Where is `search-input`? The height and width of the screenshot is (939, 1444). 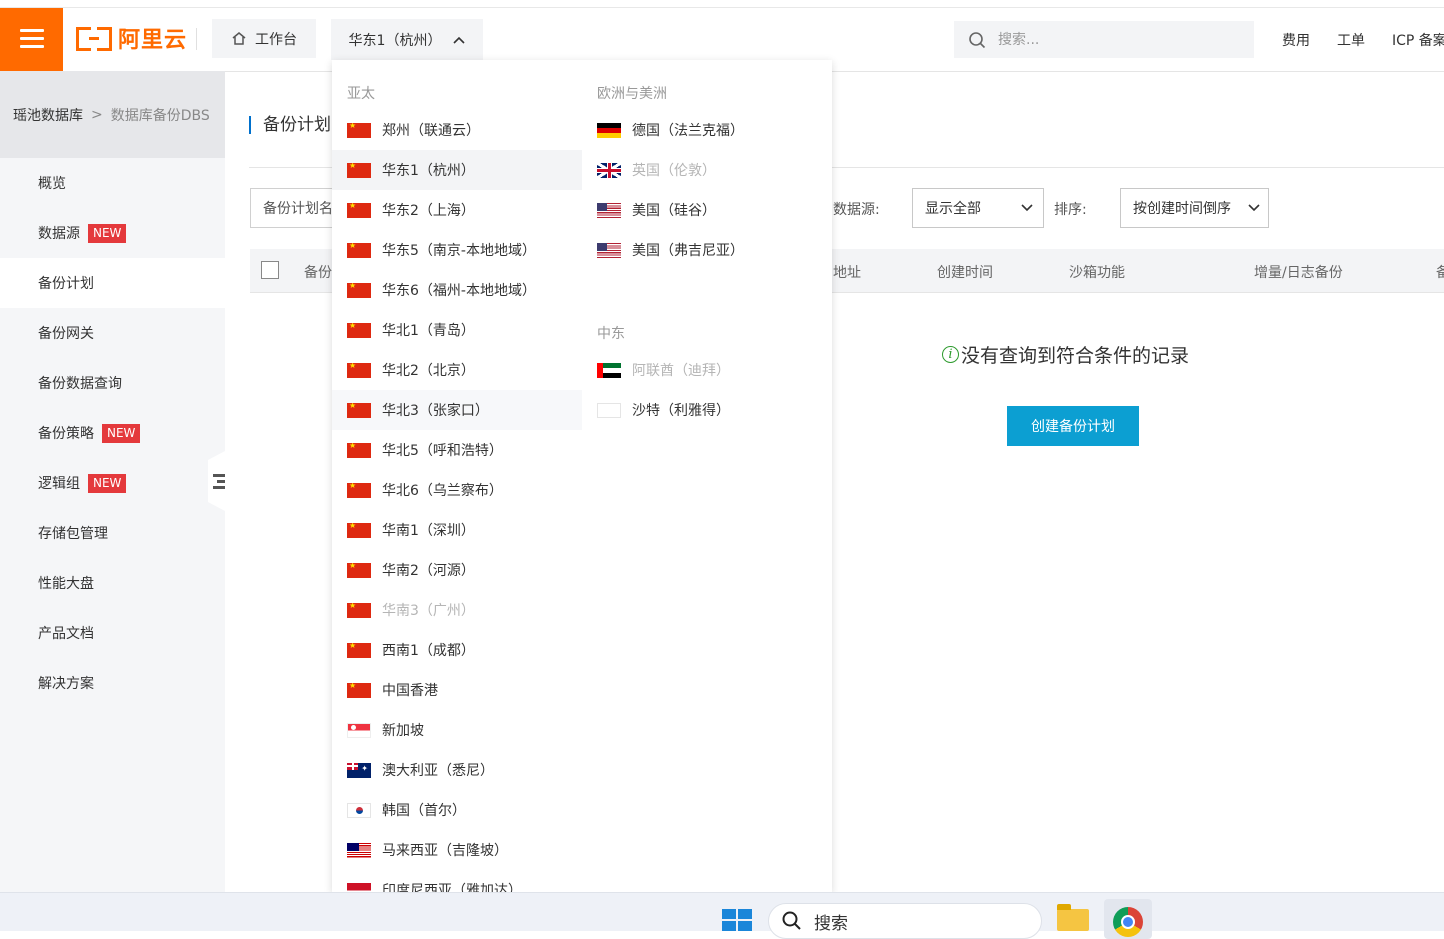
search-input is located at coordinates (1108, 39).